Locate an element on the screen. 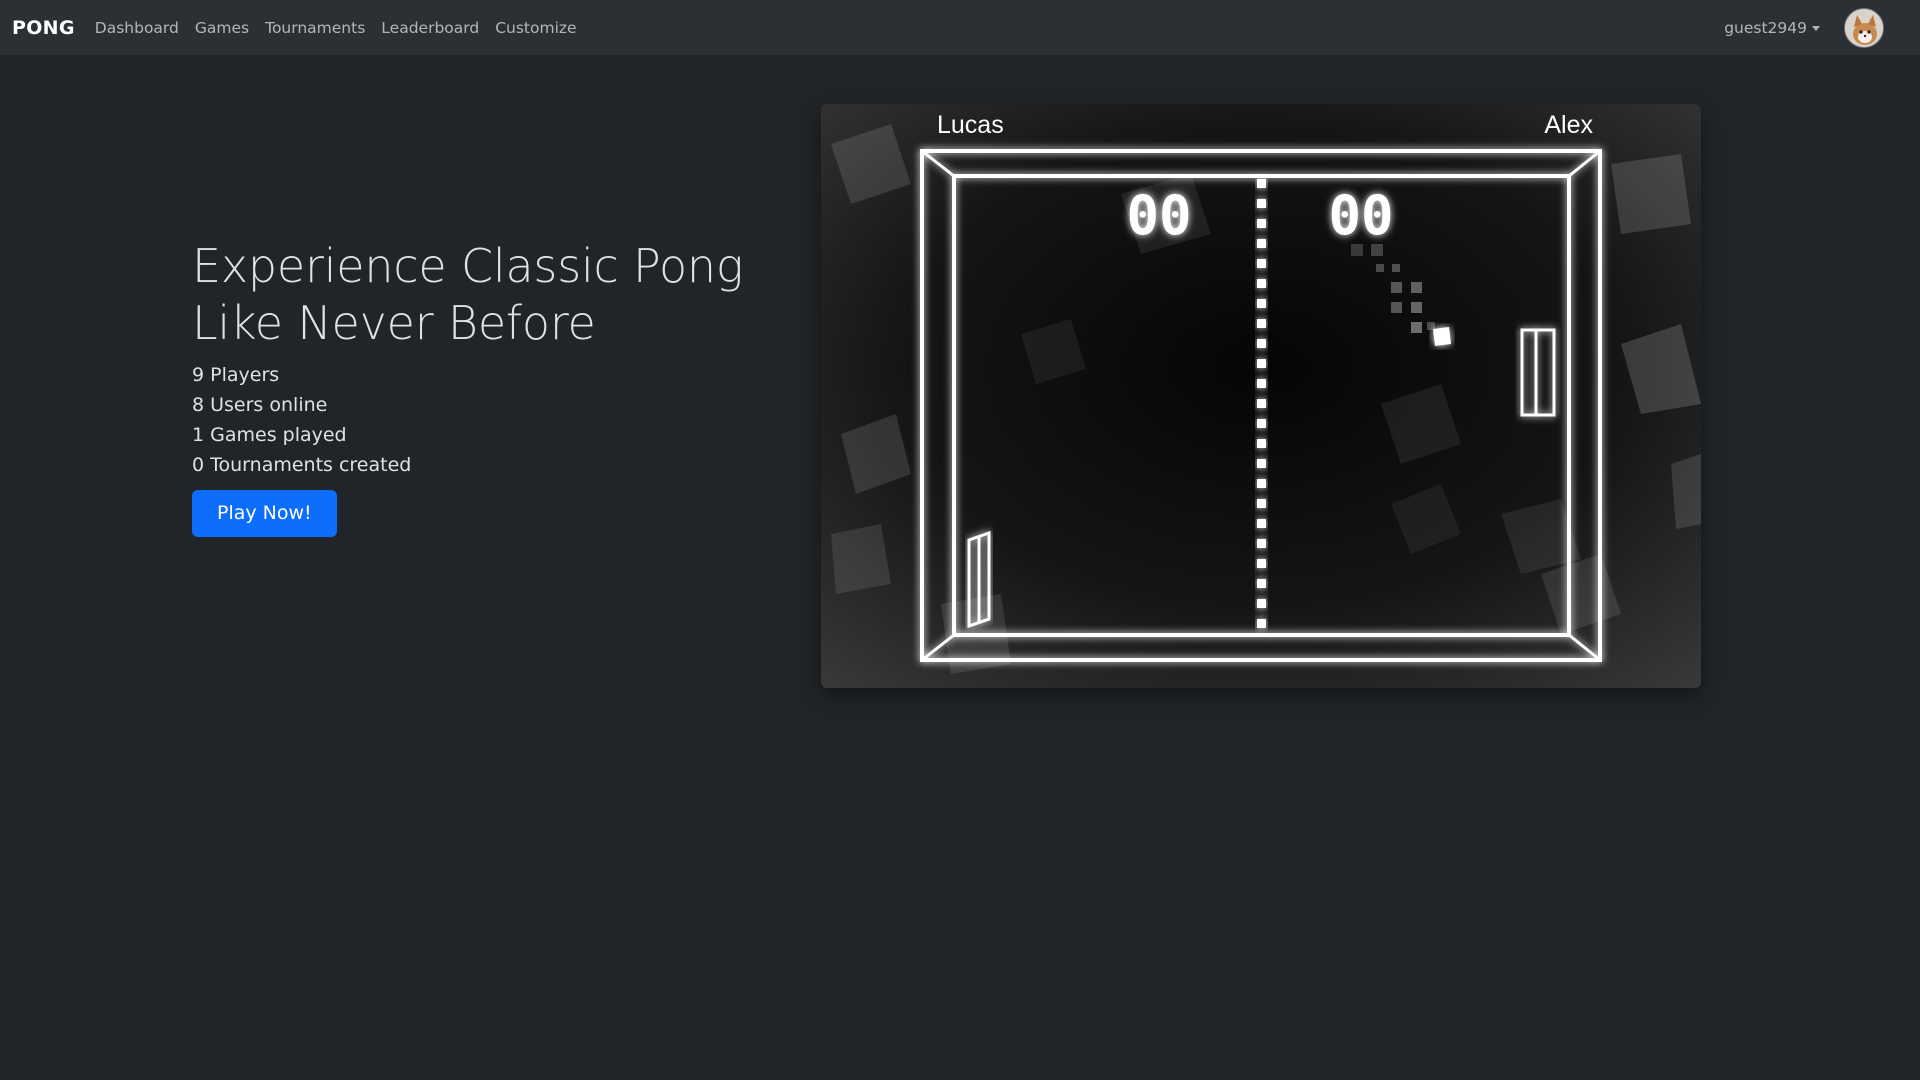 The image size is (1920, 1080). score-right: 00 is located at coordinates (1360, 215).